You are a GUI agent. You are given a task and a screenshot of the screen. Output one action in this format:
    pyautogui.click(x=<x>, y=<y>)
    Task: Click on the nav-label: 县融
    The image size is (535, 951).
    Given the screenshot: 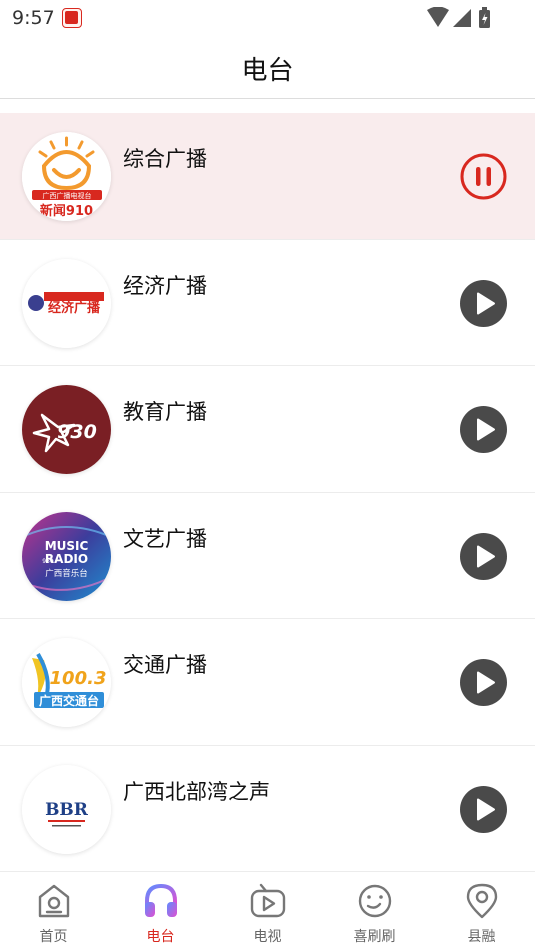 What is the action you would take?
    pyautogui.click(x=481, y=937)
    